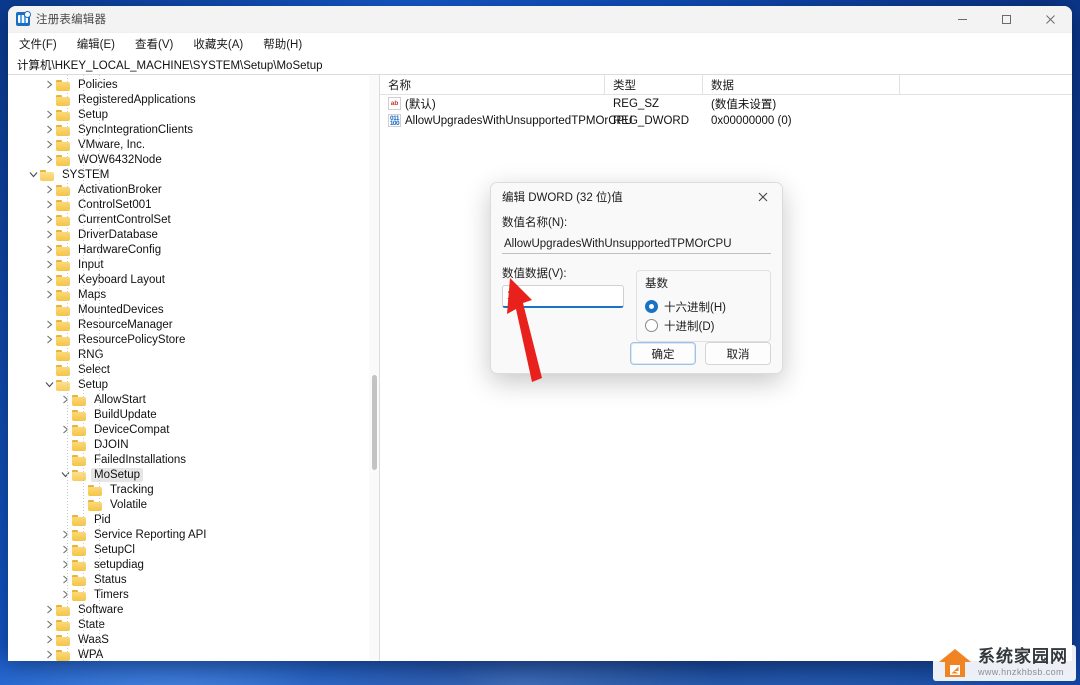 The image size is (1080, 685). What do you see at coordinates (651, 325) in the screenshot?
I see `radio-decimal-indicator` at bounding box center [651, 325].